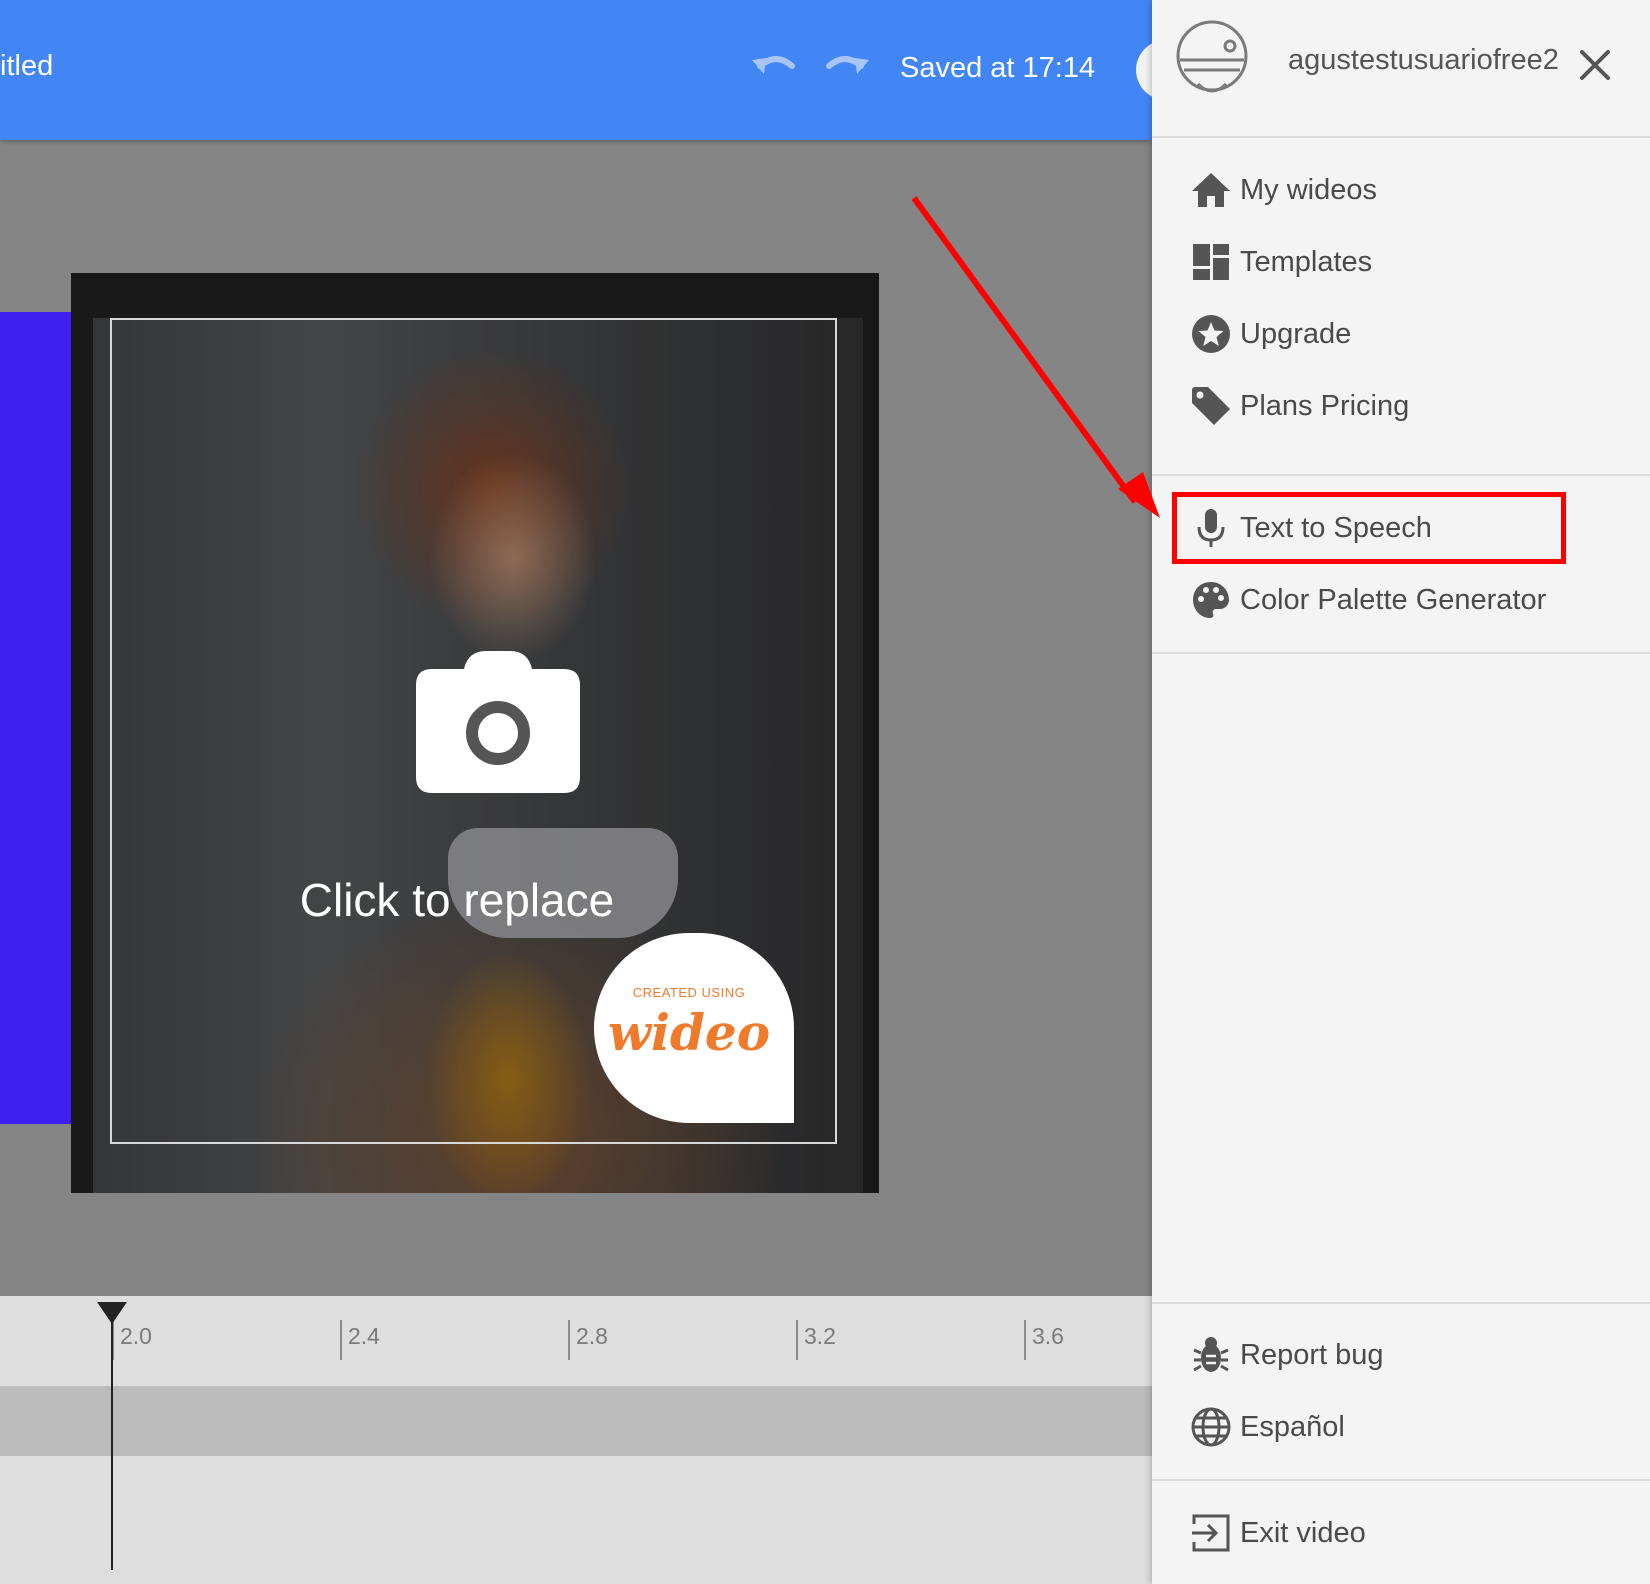 The image size is (1650, 1584). I want to click on redo-icon, so click(847, 65).